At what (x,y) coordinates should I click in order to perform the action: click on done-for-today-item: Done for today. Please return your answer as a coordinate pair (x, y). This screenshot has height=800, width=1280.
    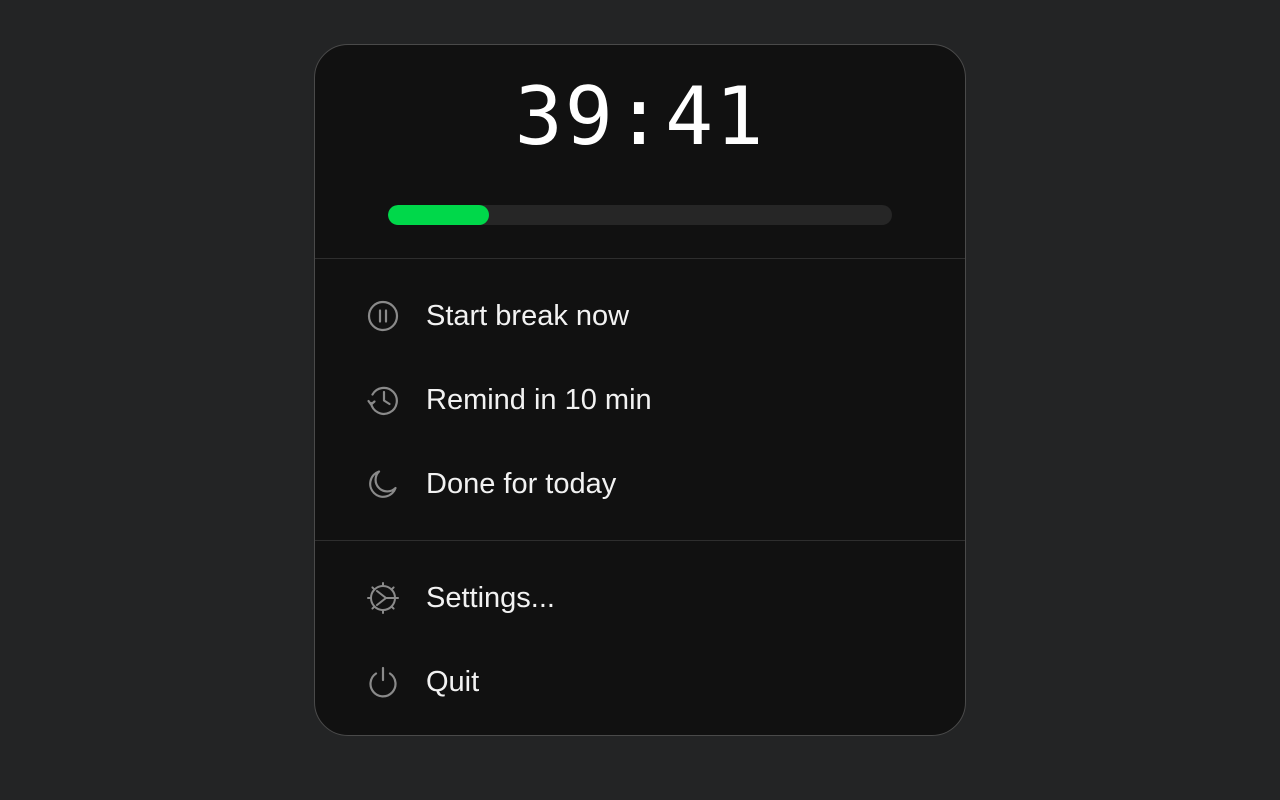
    Looking at the image, I should click on (640, 484).